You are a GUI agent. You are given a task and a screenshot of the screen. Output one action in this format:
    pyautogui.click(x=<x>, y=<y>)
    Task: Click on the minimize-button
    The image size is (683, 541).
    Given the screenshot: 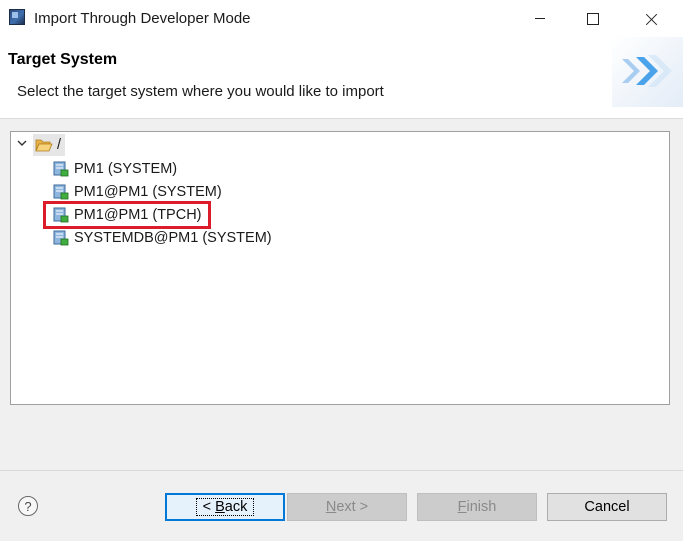 What is the action you would take?
    pyautogui.click(x=540, y=18)
    